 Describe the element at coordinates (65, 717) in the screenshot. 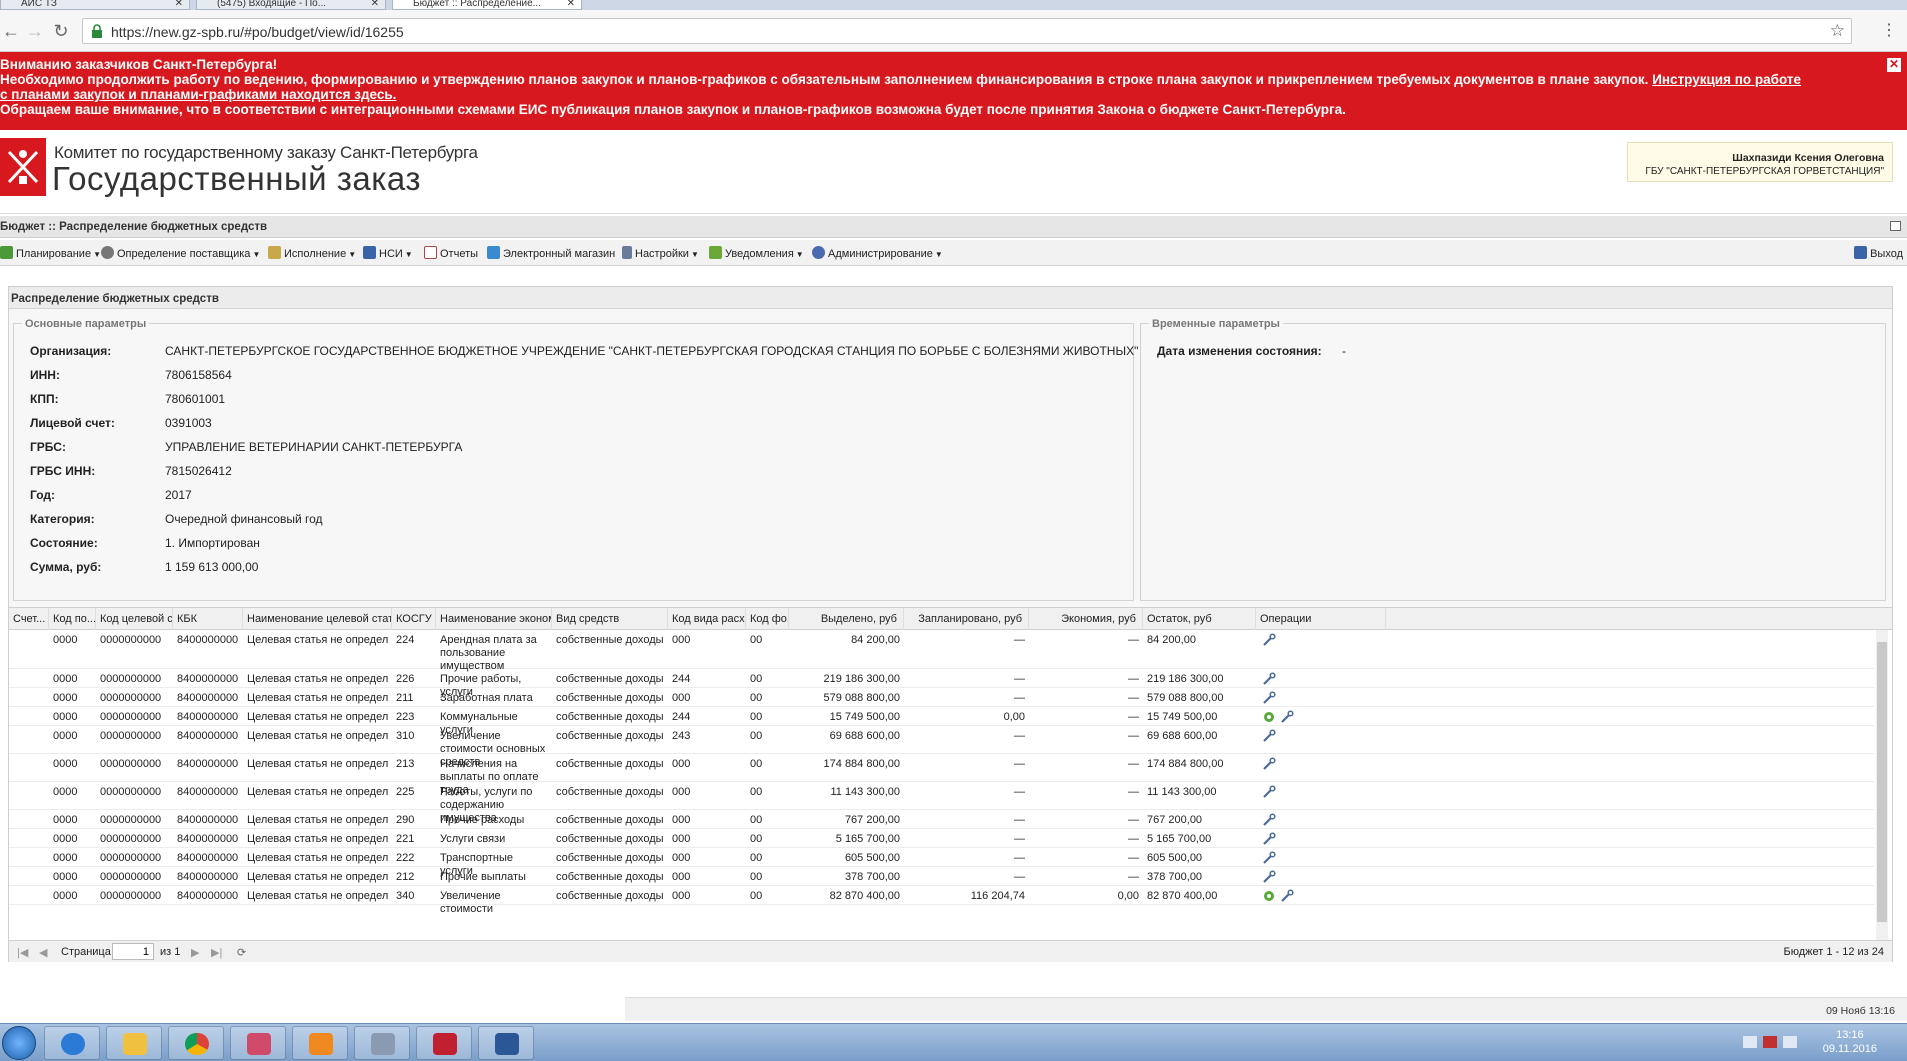

I see `table-cell-kod_po: 0000` at that location.